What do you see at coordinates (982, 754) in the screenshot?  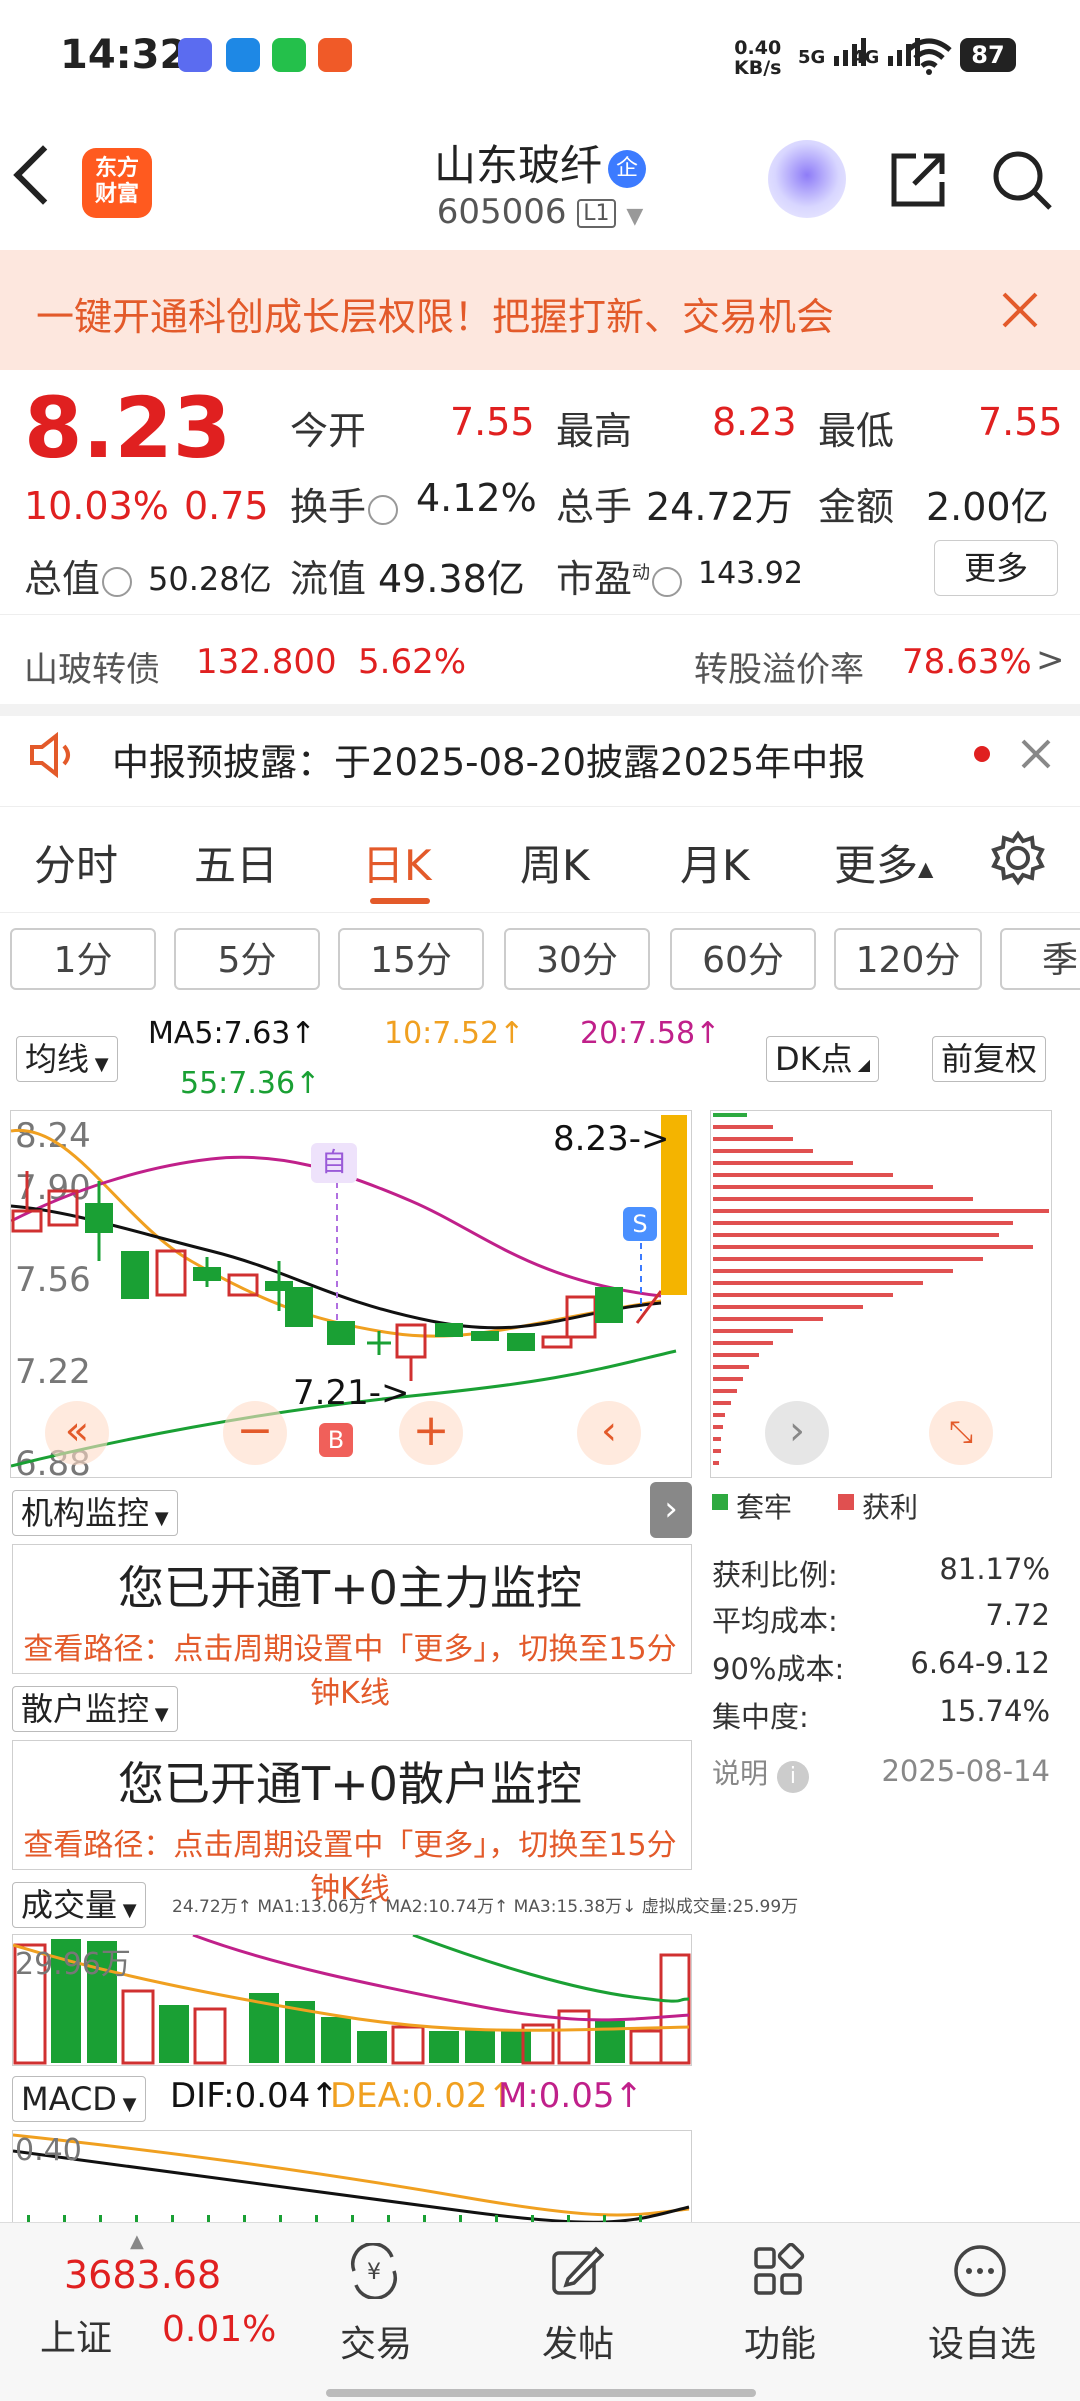 I see `unread-dot` at bounding box center [982, 754].